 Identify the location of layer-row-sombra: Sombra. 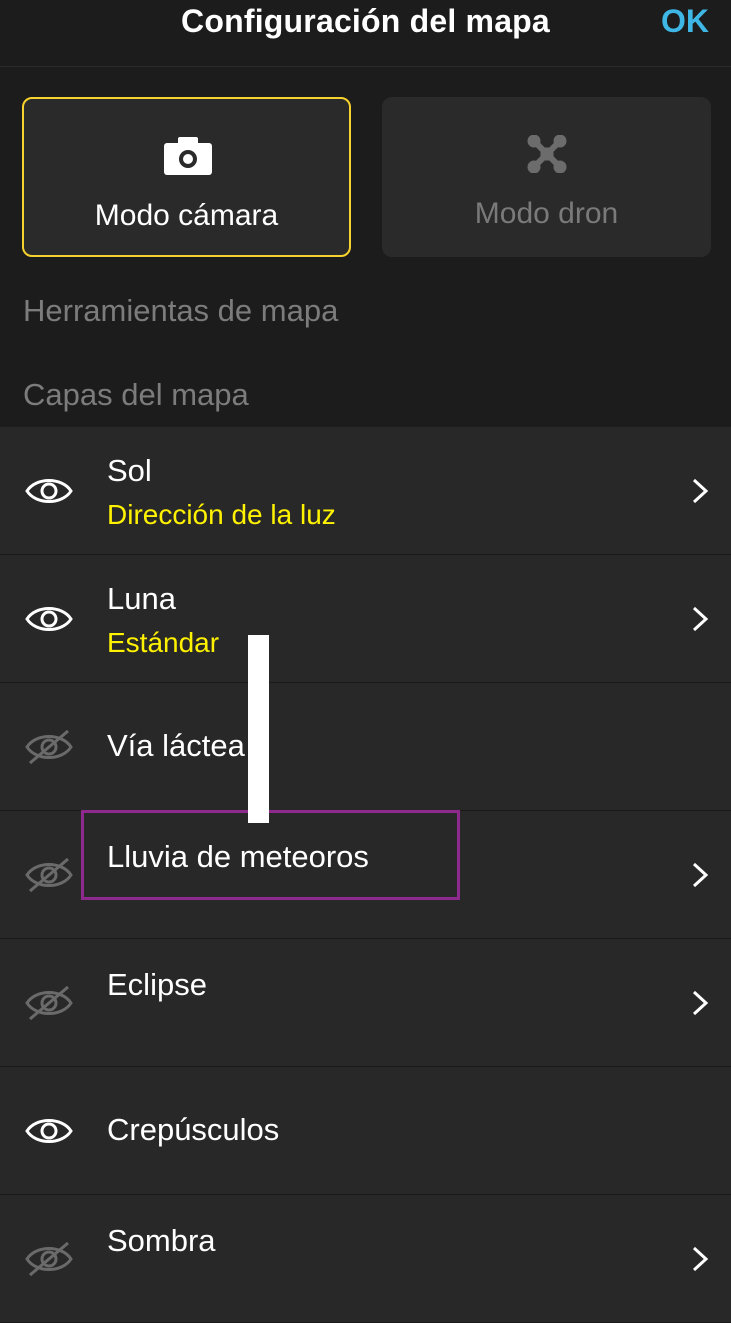
(365, 1259).